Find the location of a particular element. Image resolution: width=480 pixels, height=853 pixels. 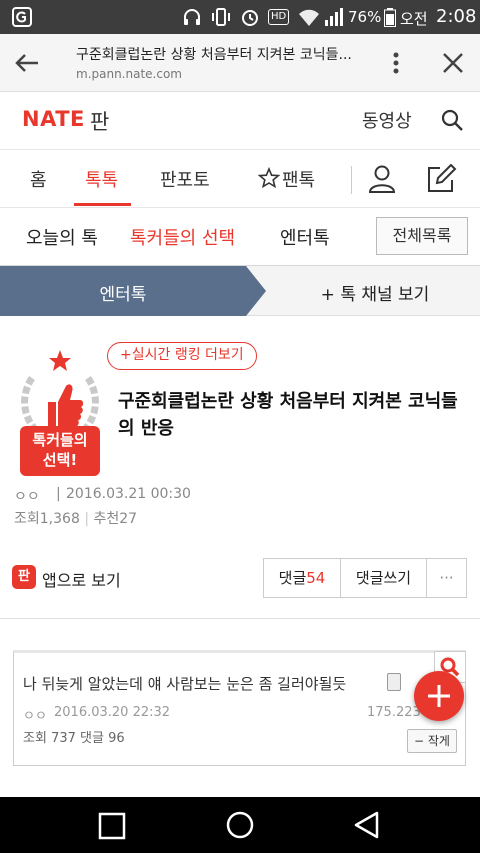

page-url: m.pann.nate.com is located at coordinates (129, 74).